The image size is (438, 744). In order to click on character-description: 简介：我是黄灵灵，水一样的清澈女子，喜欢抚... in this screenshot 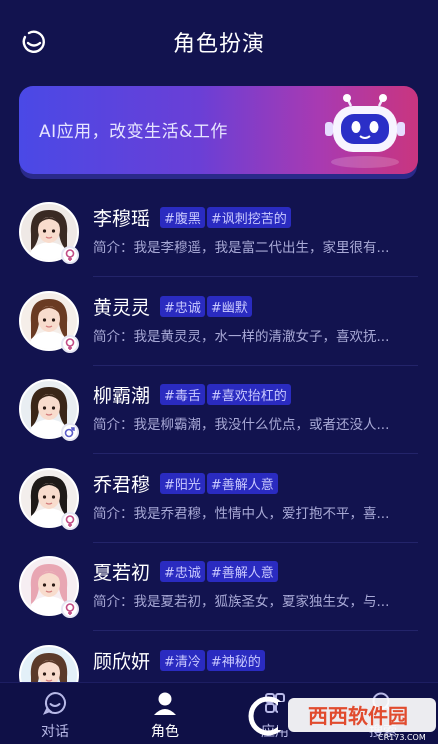, I will do `click(241, 336)`.